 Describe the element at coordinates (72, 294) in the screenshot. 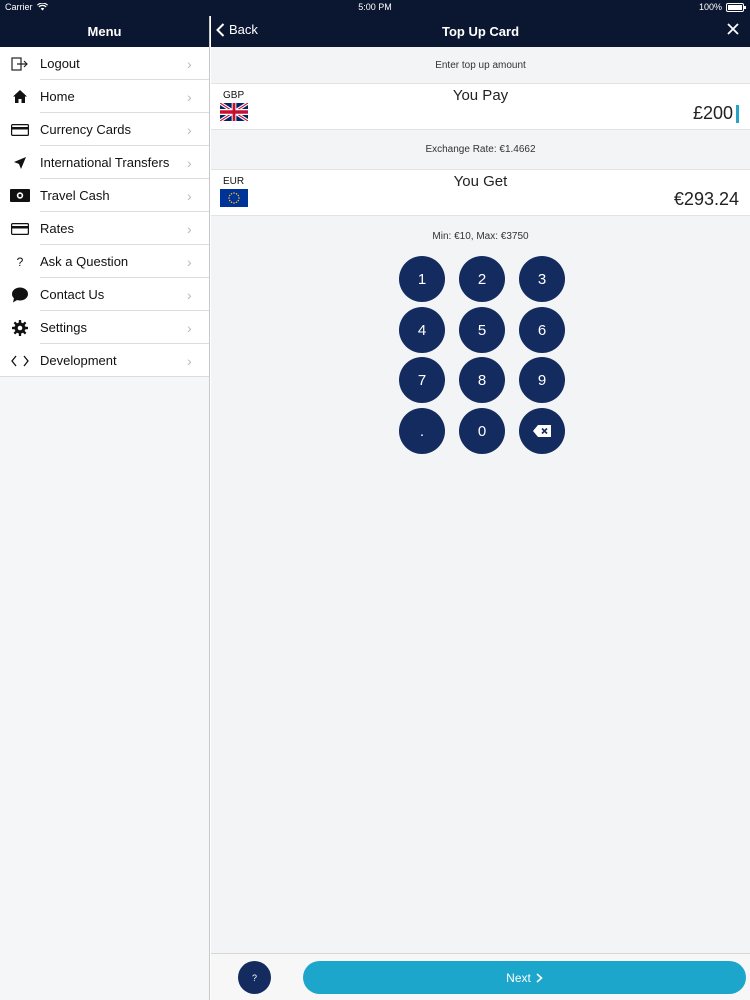

I see `sidebar-item-label: Contact Us` at that location.